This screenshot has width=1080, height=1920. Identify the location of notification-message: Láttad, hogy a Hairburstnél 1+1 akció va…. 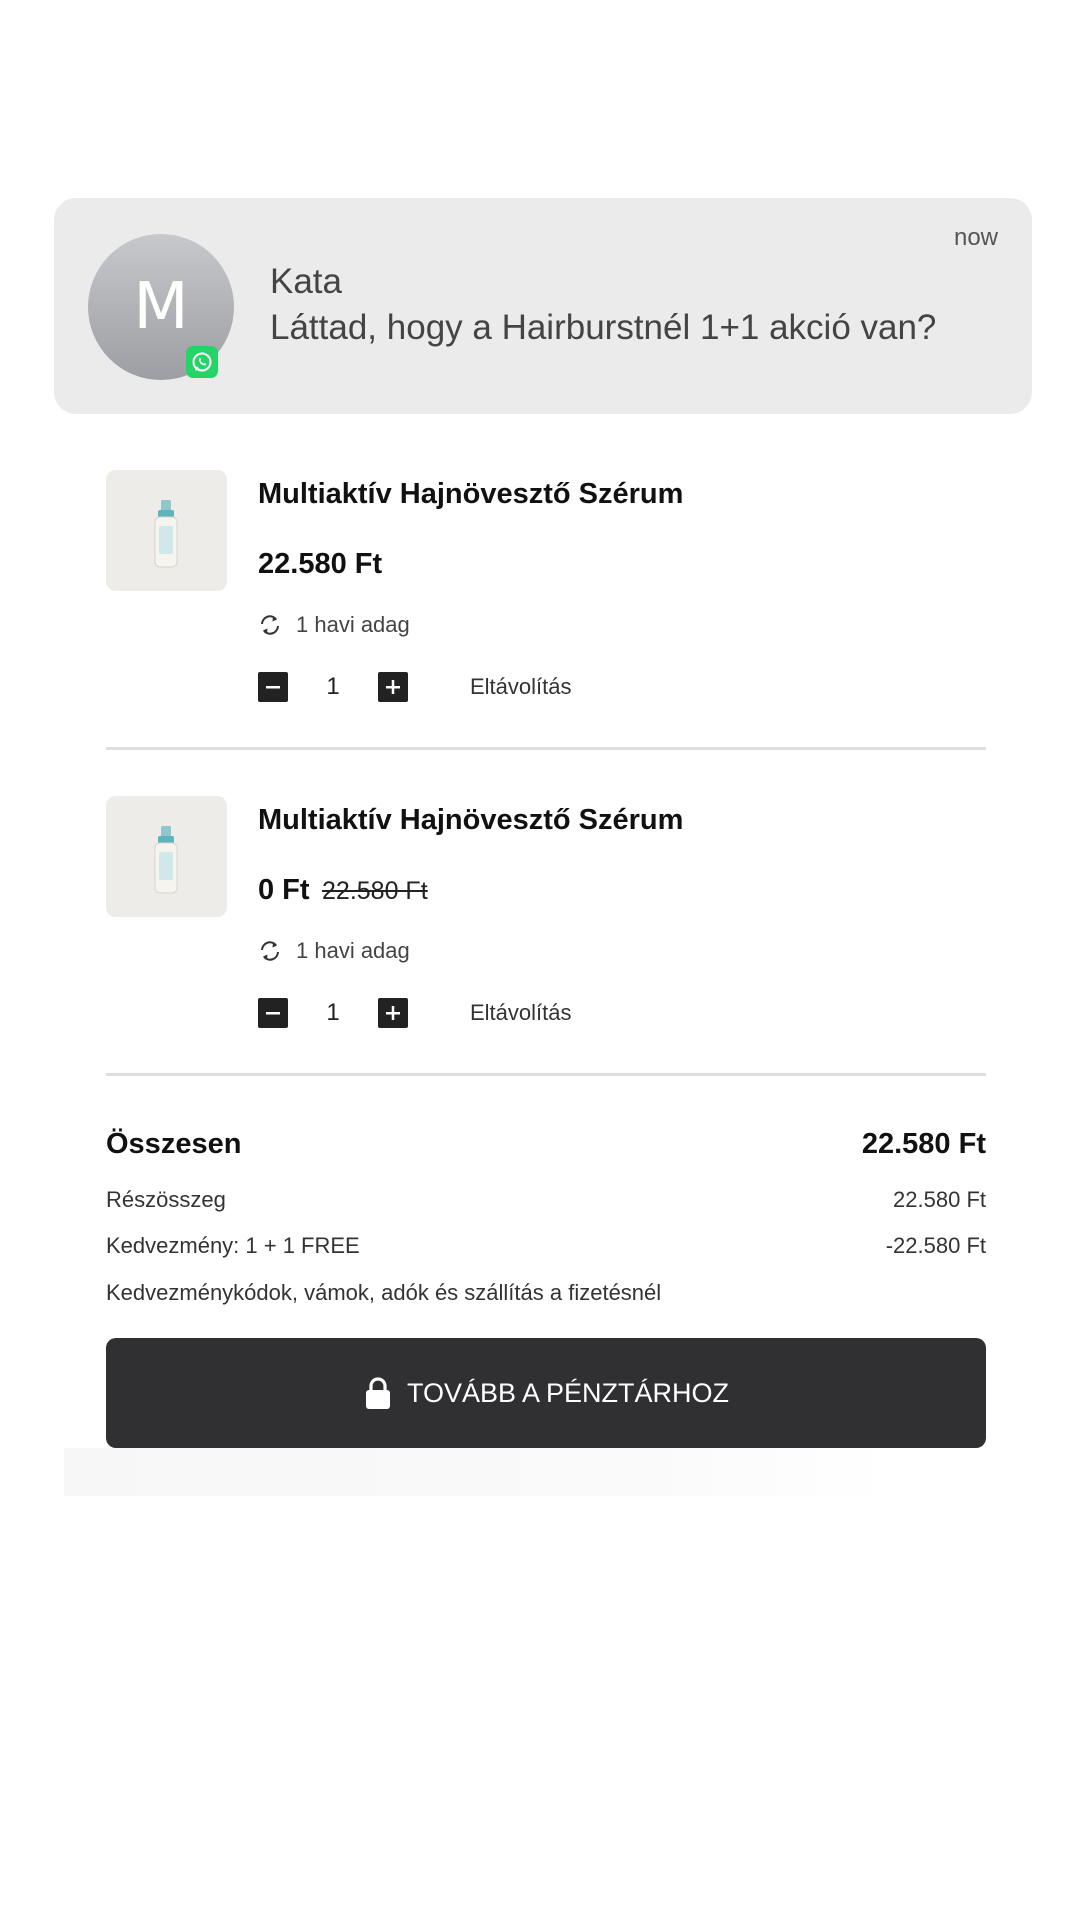
(603, 327).